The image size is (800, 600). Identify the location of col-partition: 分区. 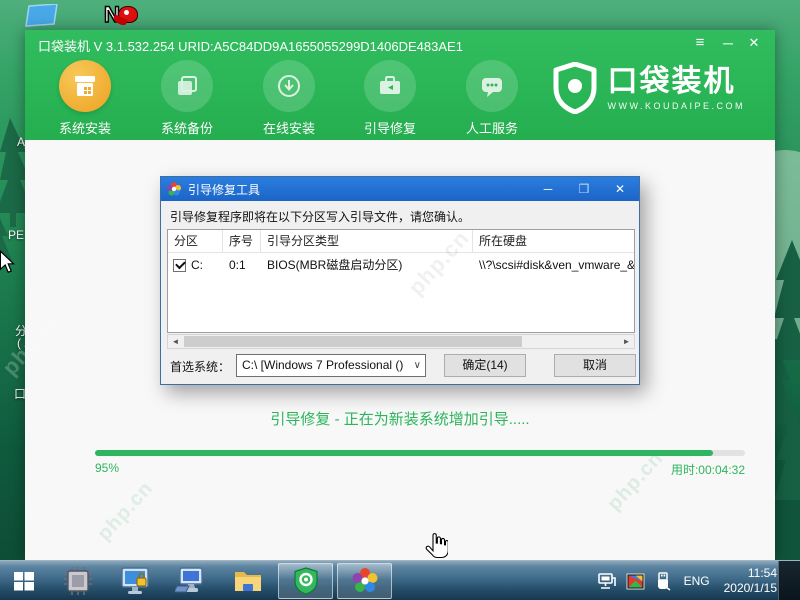
(195, 241).